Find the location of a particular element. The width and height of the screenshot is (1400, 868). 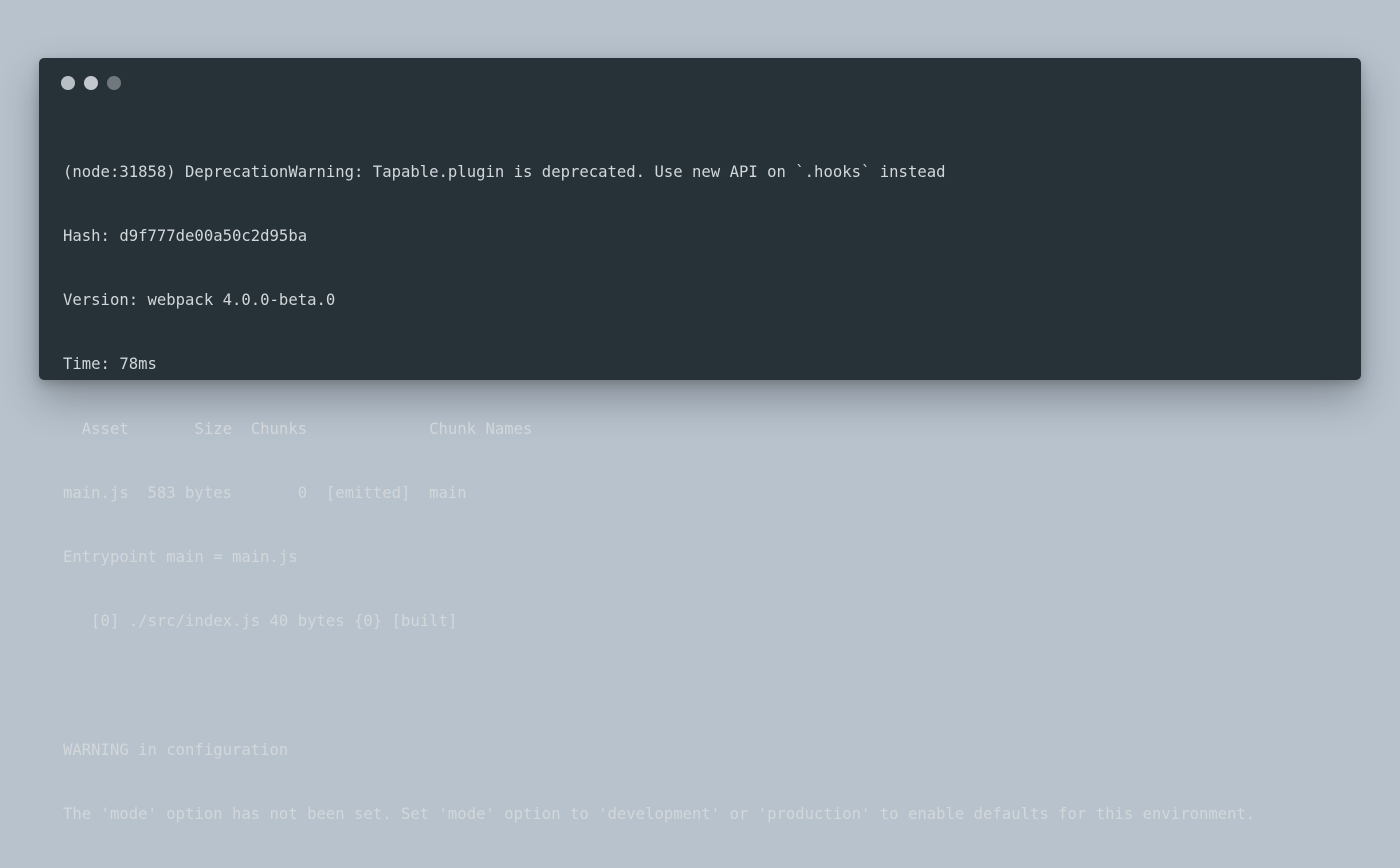

terminal-line-entrypoint: Entrypoint main = main.js is located at coordinates (180, 557).